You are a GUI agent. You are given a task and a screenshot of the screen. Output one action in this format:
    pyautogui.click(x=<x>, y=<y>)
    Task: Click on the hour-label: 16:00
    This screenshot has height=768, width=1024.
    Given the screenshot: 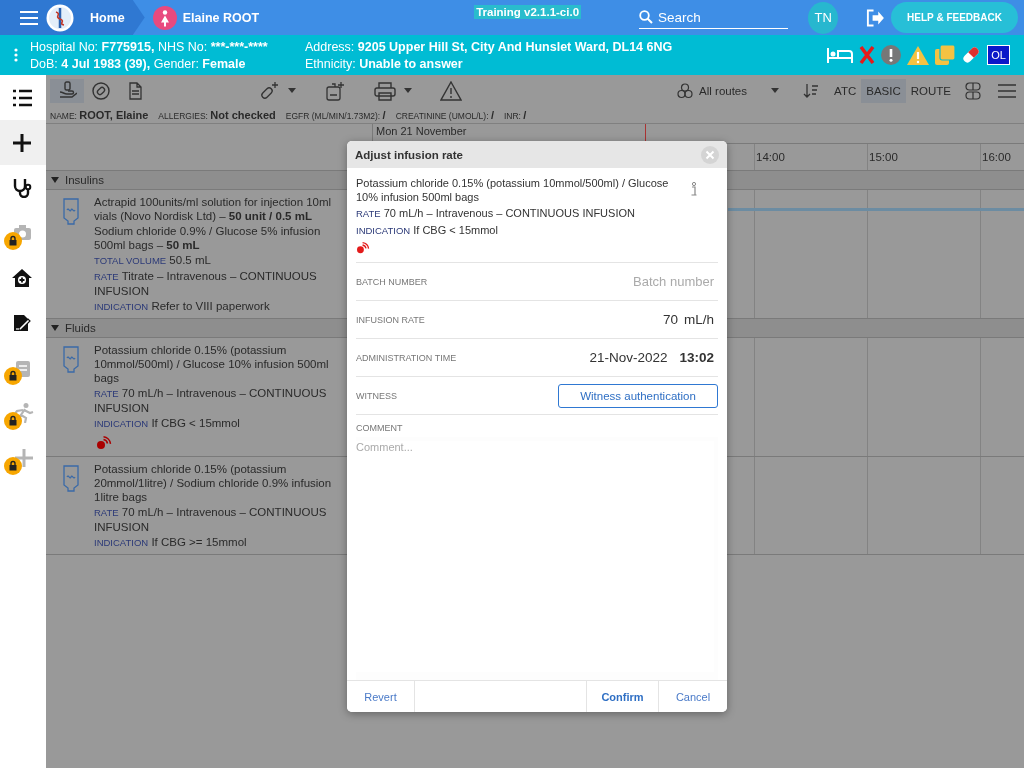 What is the action you would take?
    pyautogui.click(x=997, y=157)
    